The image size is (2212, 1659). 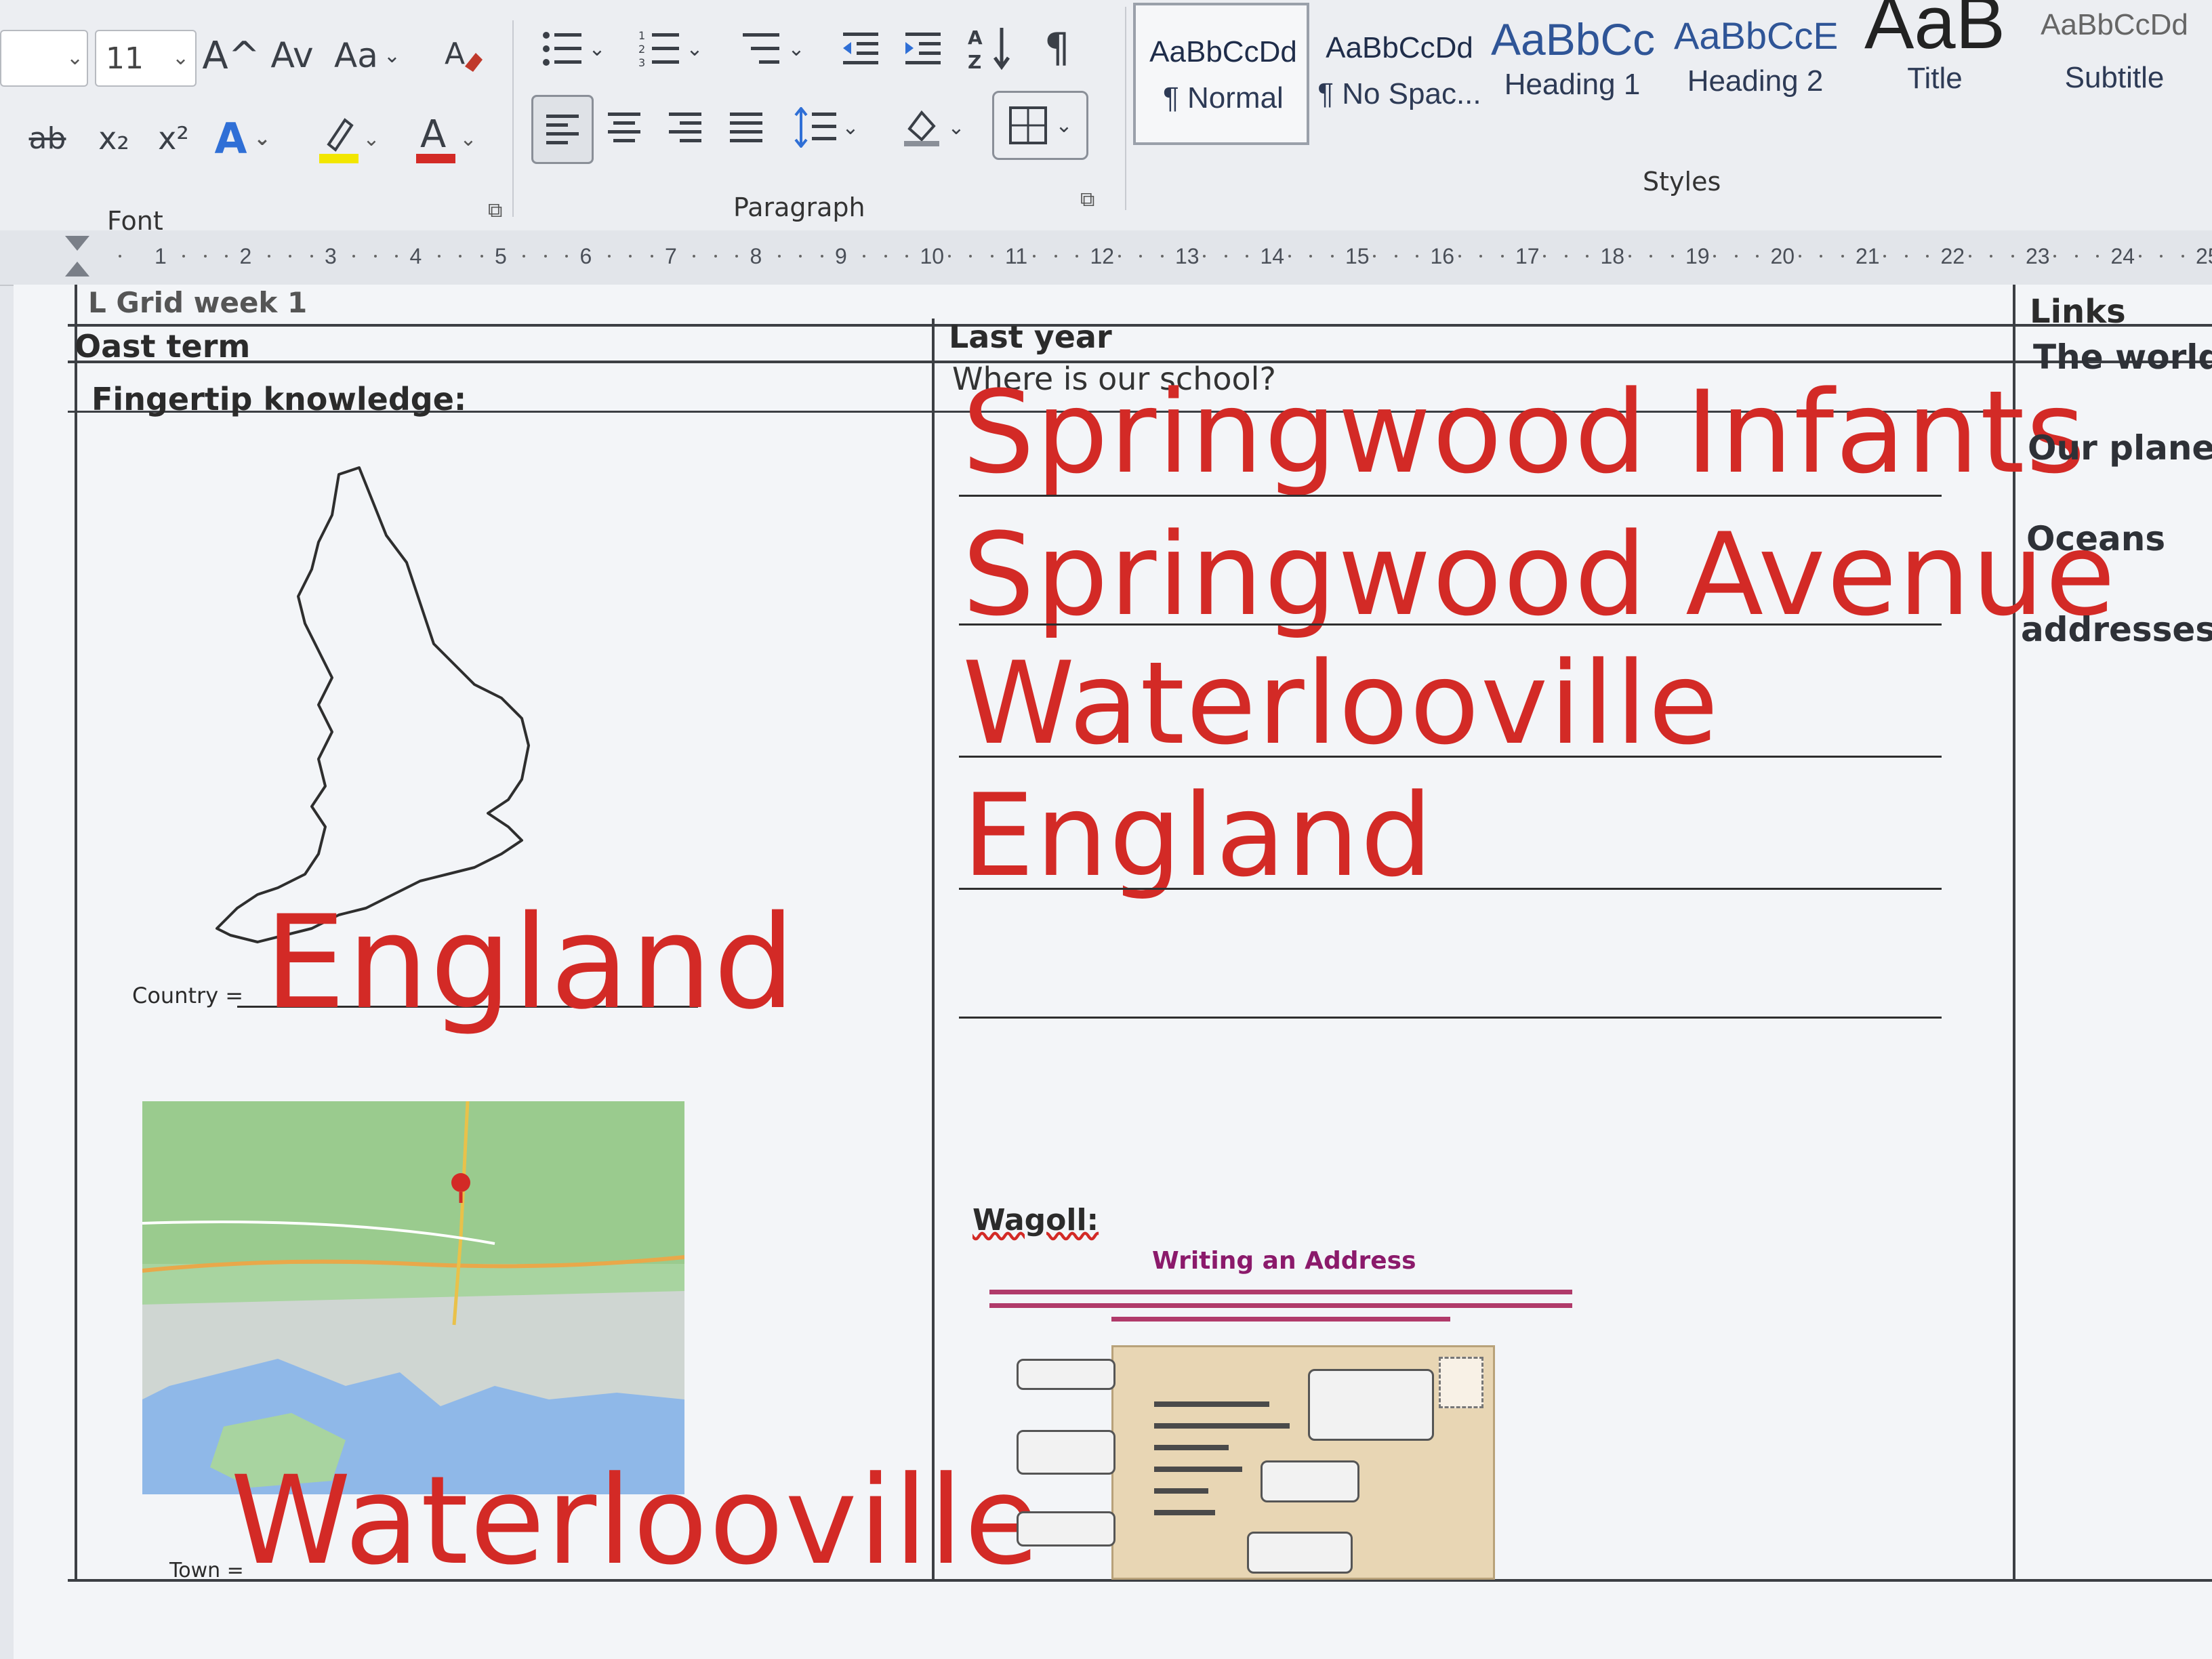 What do you see at coordinates (1040, 126) in the screenshot?
I see `borders-icon: ⌄` at bounding box center [1040, 126].